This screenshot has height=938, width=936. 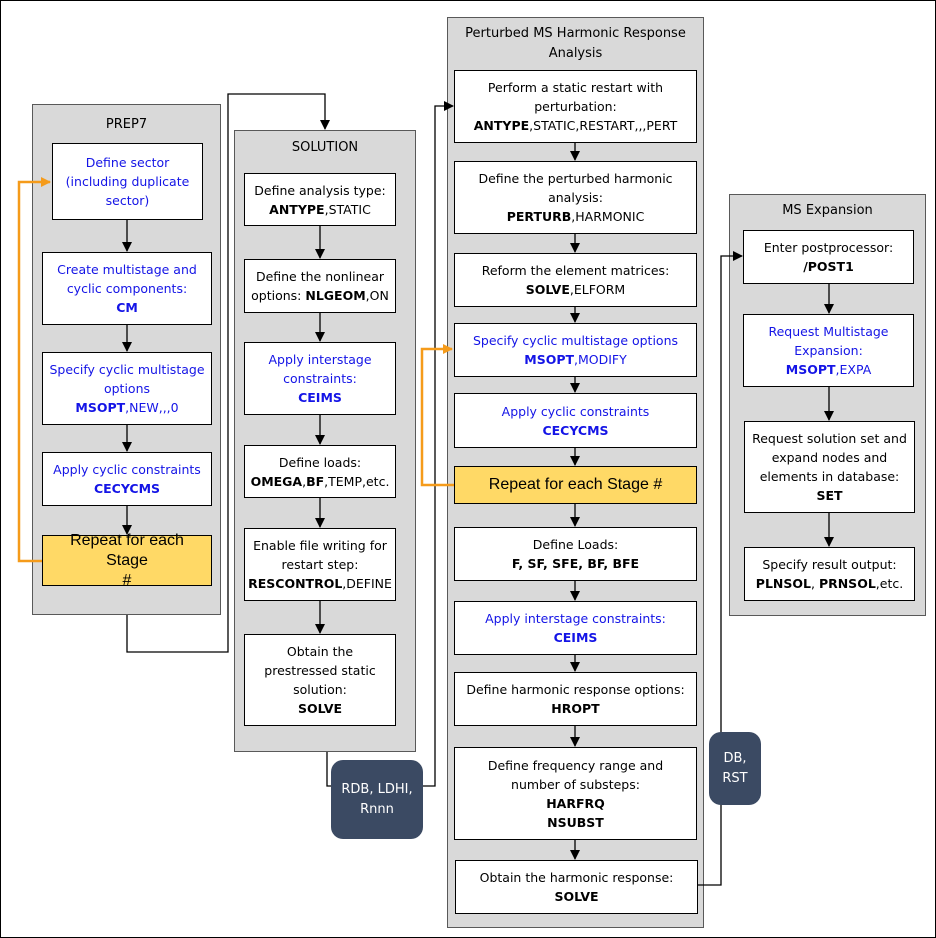 What do you see at coordinates (320, 651) in the screenshot?
I see `step-text: Obtain the` at bounding box center [320, 651].